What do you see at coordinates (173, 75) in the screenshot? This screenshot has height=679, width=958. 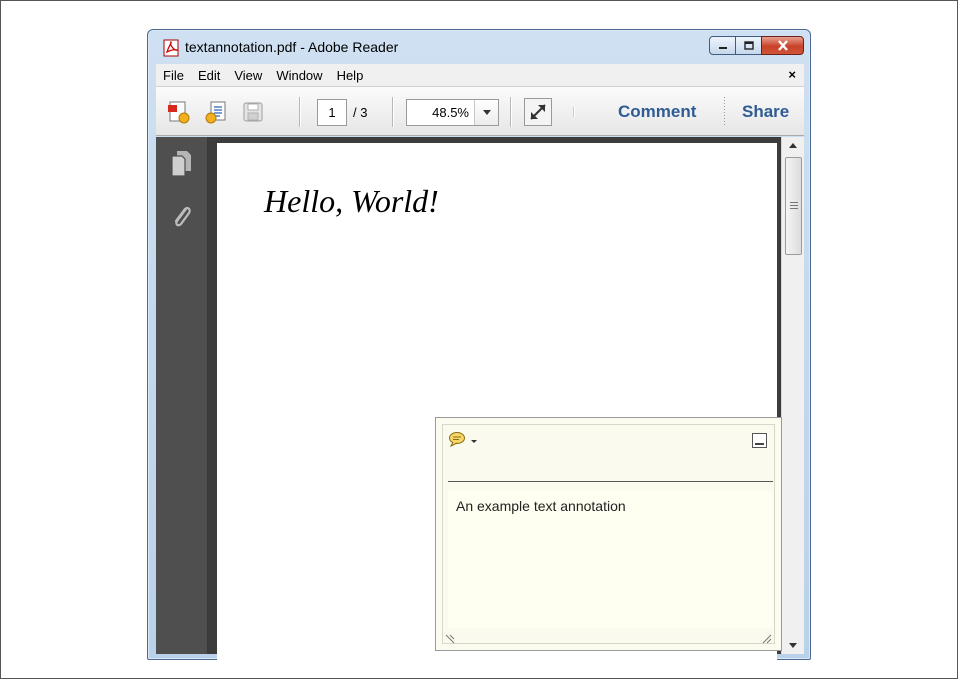 I see `menu-file: File` at bounding box center [173, 75].